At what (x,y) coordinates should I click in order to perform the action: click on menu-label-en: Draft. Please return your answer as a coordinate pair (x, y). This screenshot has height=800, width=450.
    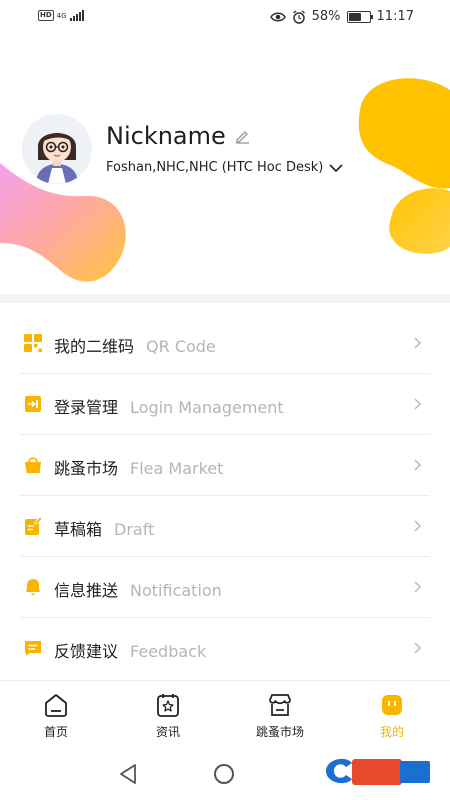
    Looking at the image, I should click on (134, 529).